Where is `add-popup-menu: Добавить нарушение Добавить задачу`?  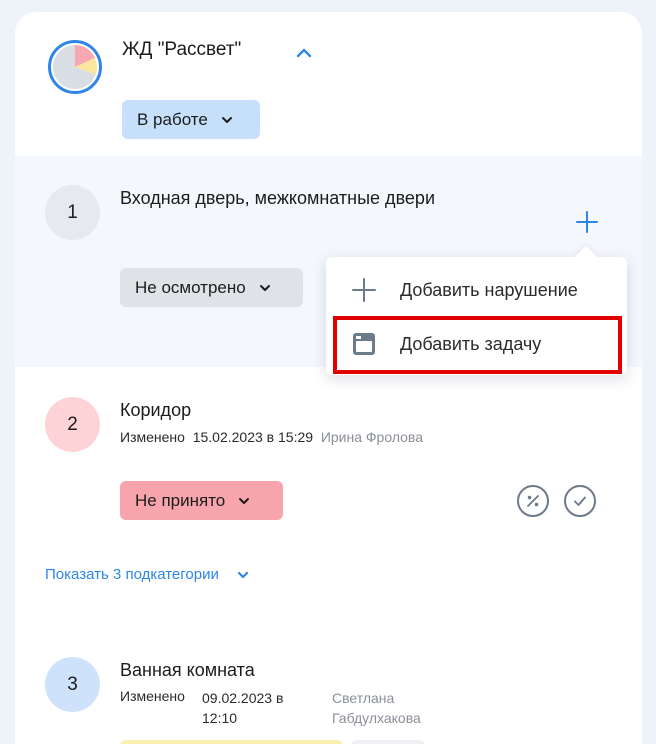
add-popup-menu: Добавить нарушение Добавить задачу is located at coordinates (476, 316).